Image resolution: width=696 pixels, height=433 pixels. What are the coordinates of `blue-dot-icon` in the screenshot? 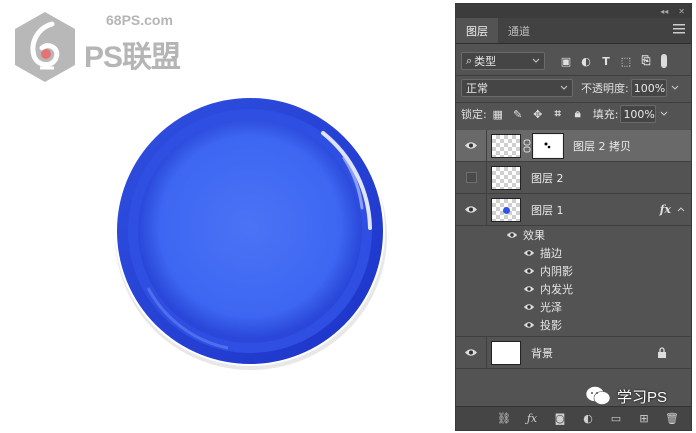 It's located at (506, 210).